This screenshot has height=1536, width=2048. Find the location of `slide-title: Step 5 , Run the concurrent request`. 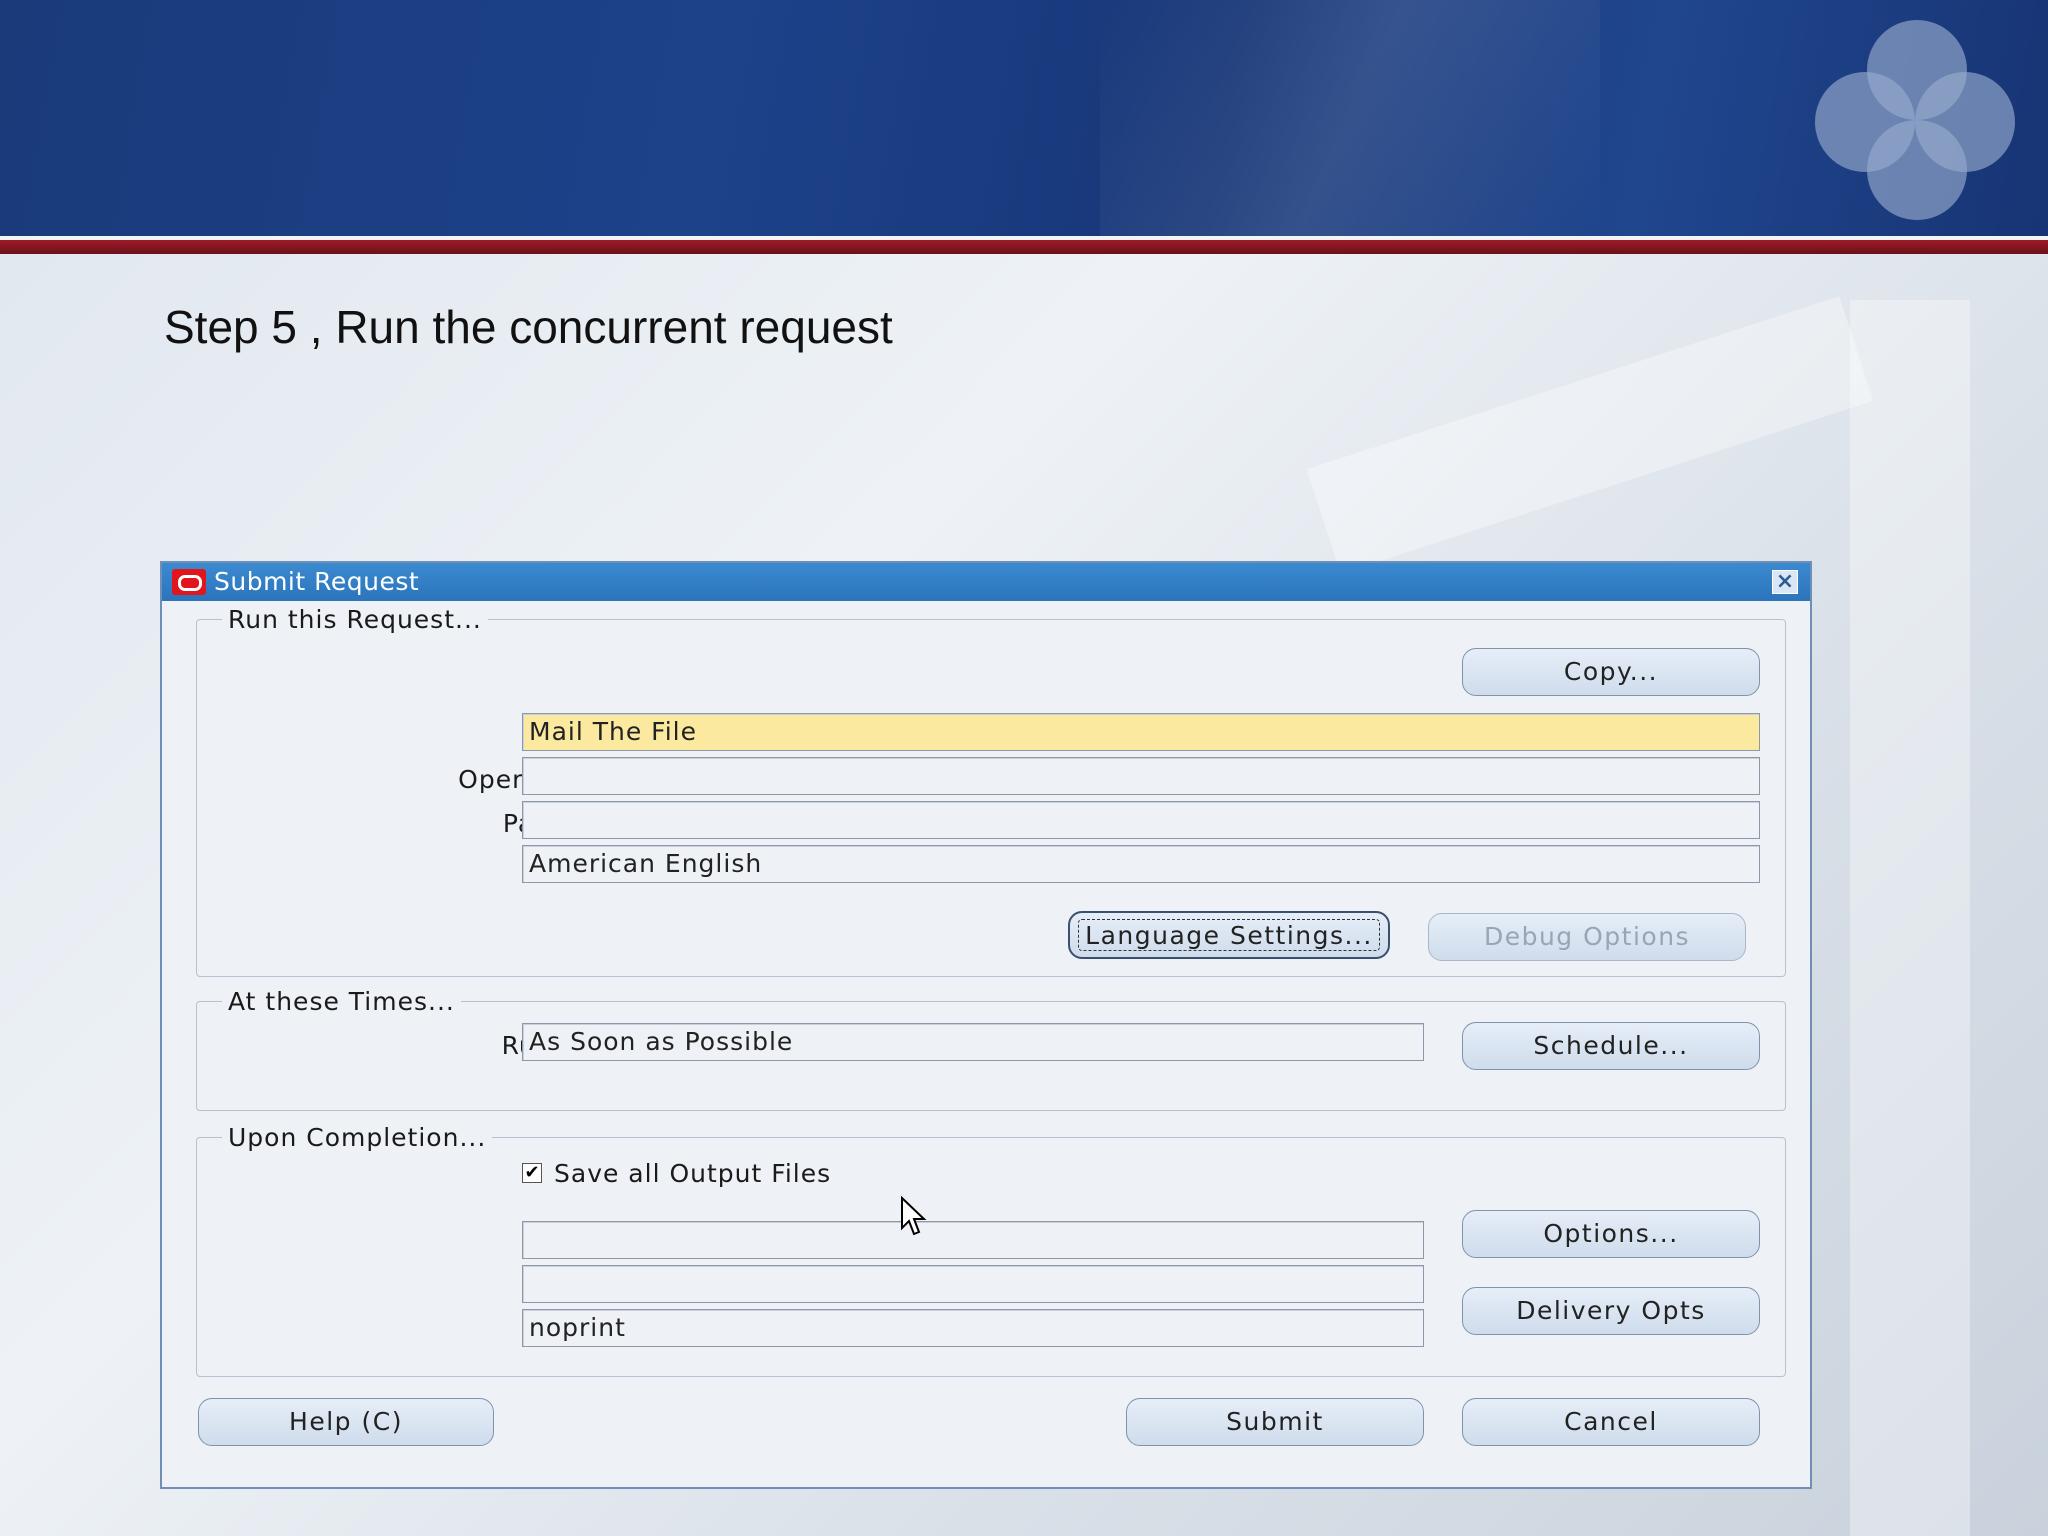

slide-title: Step 5 , Run the concurrent request is located at coordinates (528, 327).